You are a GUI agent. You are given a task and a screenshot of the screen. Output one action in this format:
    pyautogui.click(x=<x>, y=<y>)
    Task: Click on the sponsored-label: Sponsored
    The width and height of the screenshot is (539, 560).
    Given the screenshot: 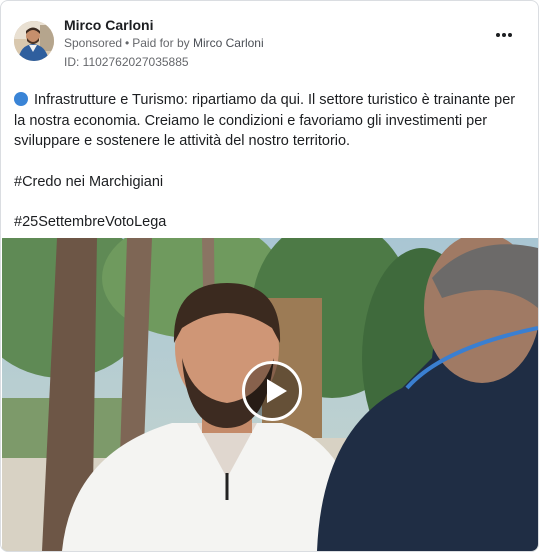 What is the action you would take?
    pyautogui.click(x=93, y=43)
    